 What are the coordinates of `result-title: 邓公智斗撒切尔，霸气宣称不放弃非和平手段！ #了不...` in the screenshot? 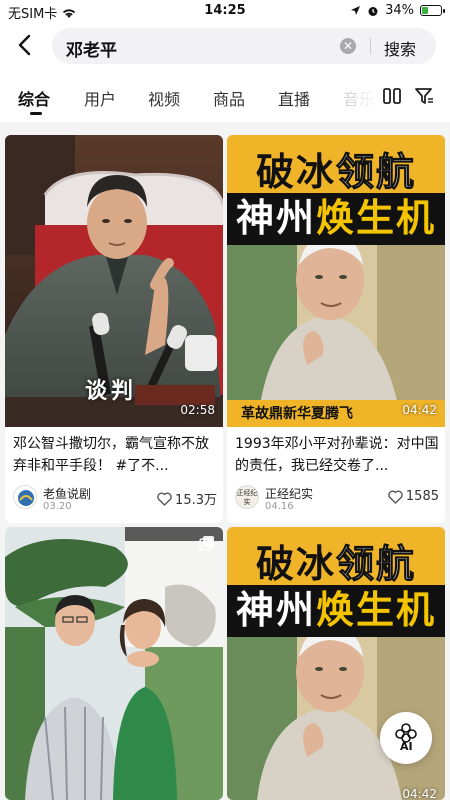 It's located at (115, 455).